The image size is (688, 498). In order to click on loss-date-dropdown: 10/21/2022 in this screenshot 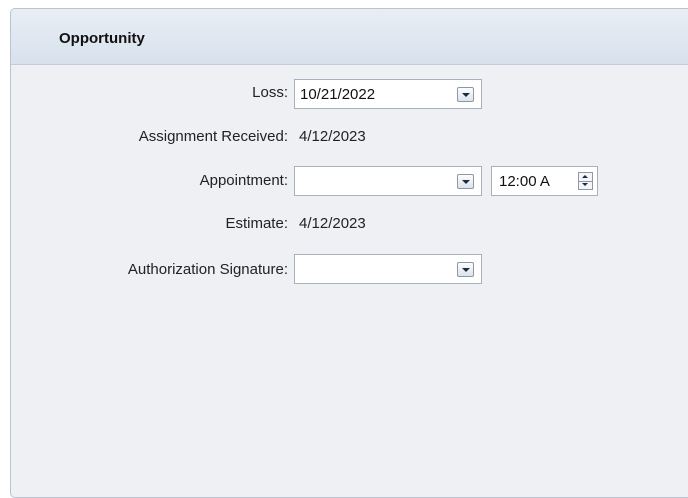, I will do `click(388, 94)`.